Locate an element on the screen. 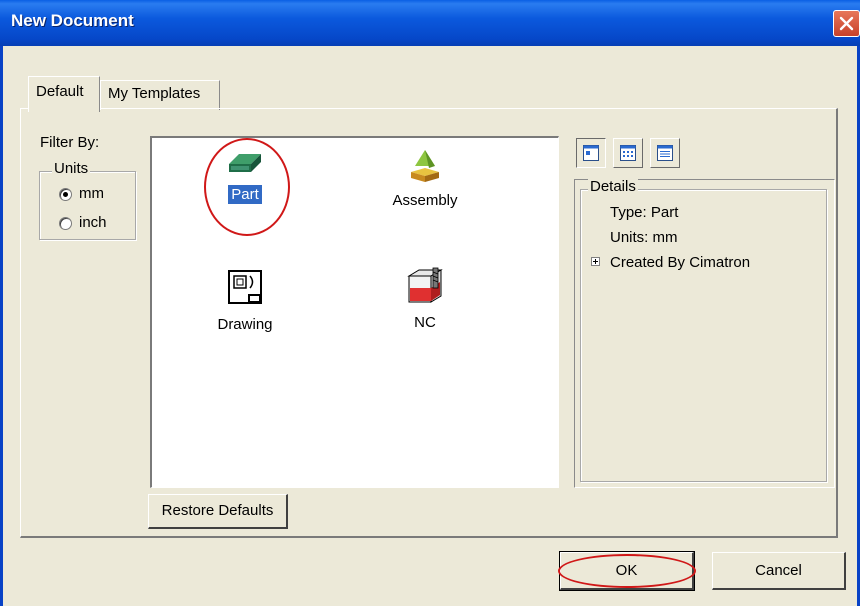 The image size is (860, 606). details-legend: Details is located at coordinates (613, 186).